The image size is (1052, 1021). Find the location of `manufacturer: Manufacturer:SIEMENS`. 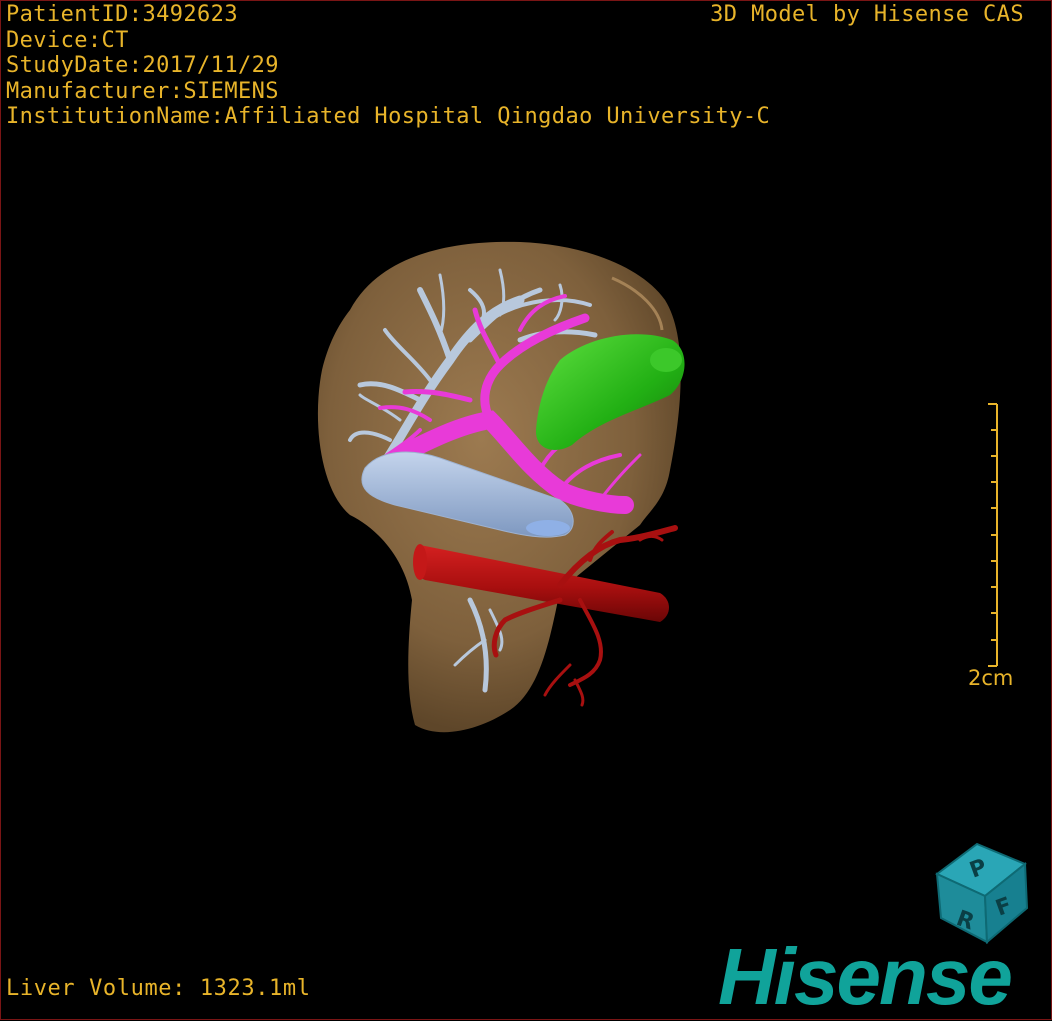

manufacturer: Manufacturer:SIEMENS is located at coordinates (142, 91).